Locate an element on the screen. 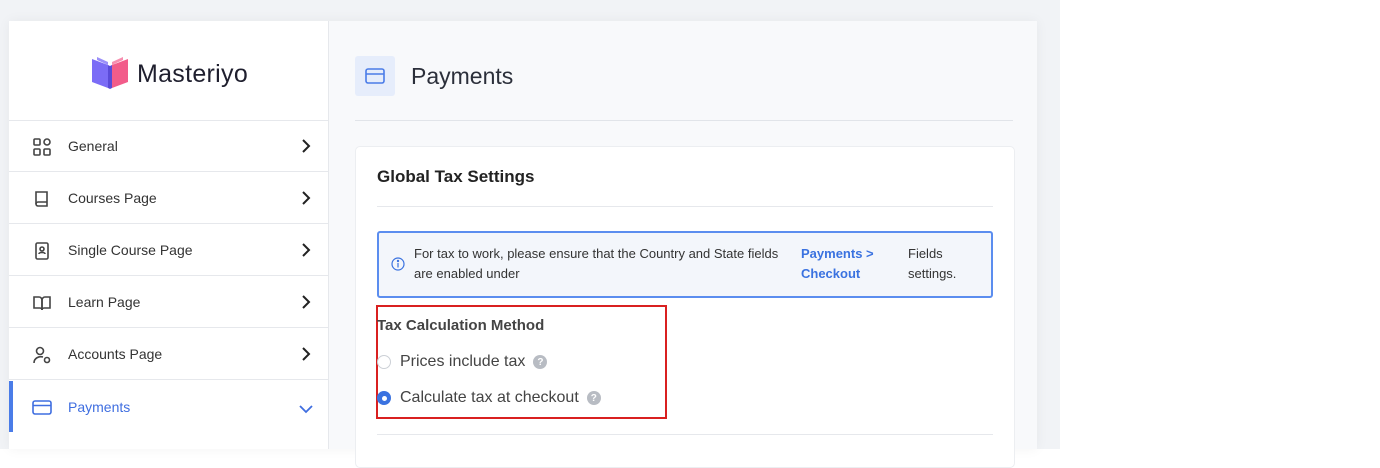  sidebar-item-label: Payments is located at coordinates (99, 406).